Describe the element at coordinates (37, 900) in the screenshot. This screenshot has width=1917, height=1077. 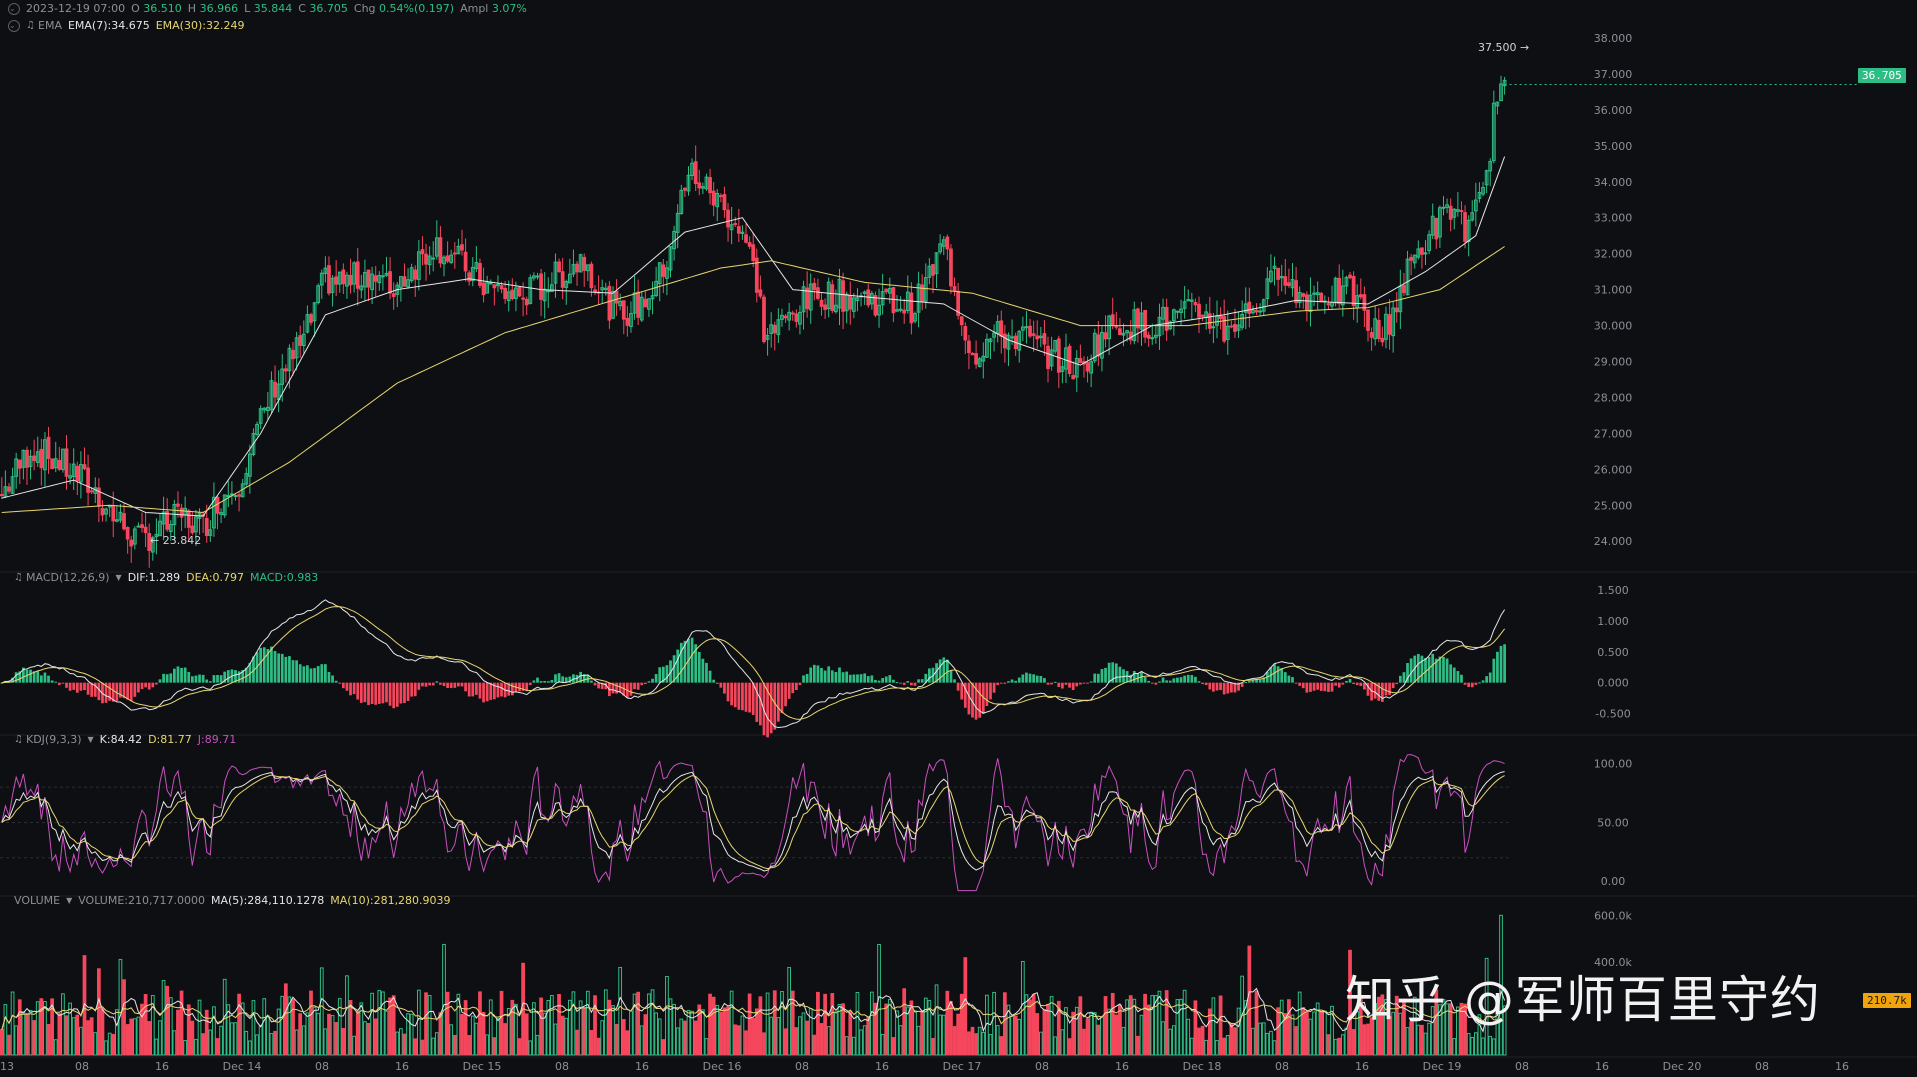
I see `volume-label: VOLUME` at that location.